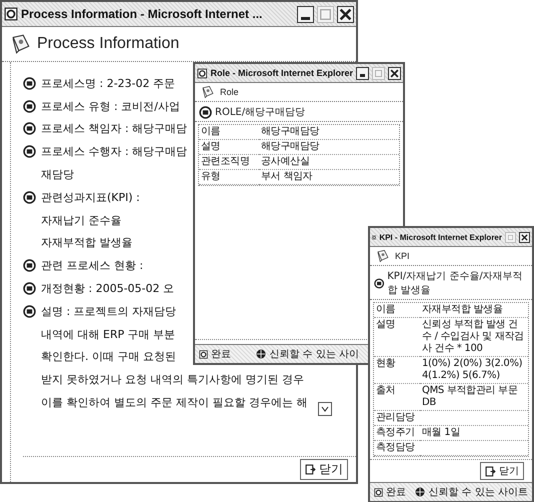 The image size is (534, 502). Describe the element at coordinates (455, 283) in the screenshot. I see `breadcrumb: KPI/자재납기 준수율/자재부적합 발생율` at that location.